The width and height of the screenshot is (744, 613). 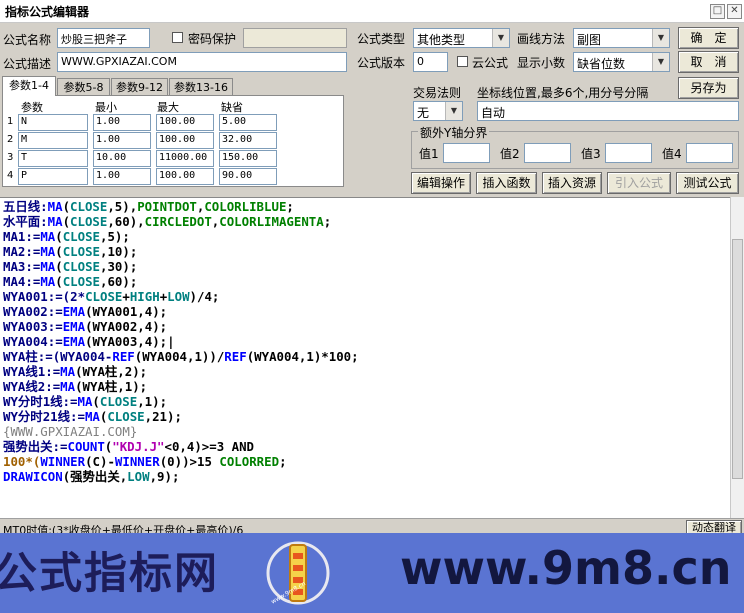 I want to click on y-value-2-label: 值2, so click(x=510, y=154).